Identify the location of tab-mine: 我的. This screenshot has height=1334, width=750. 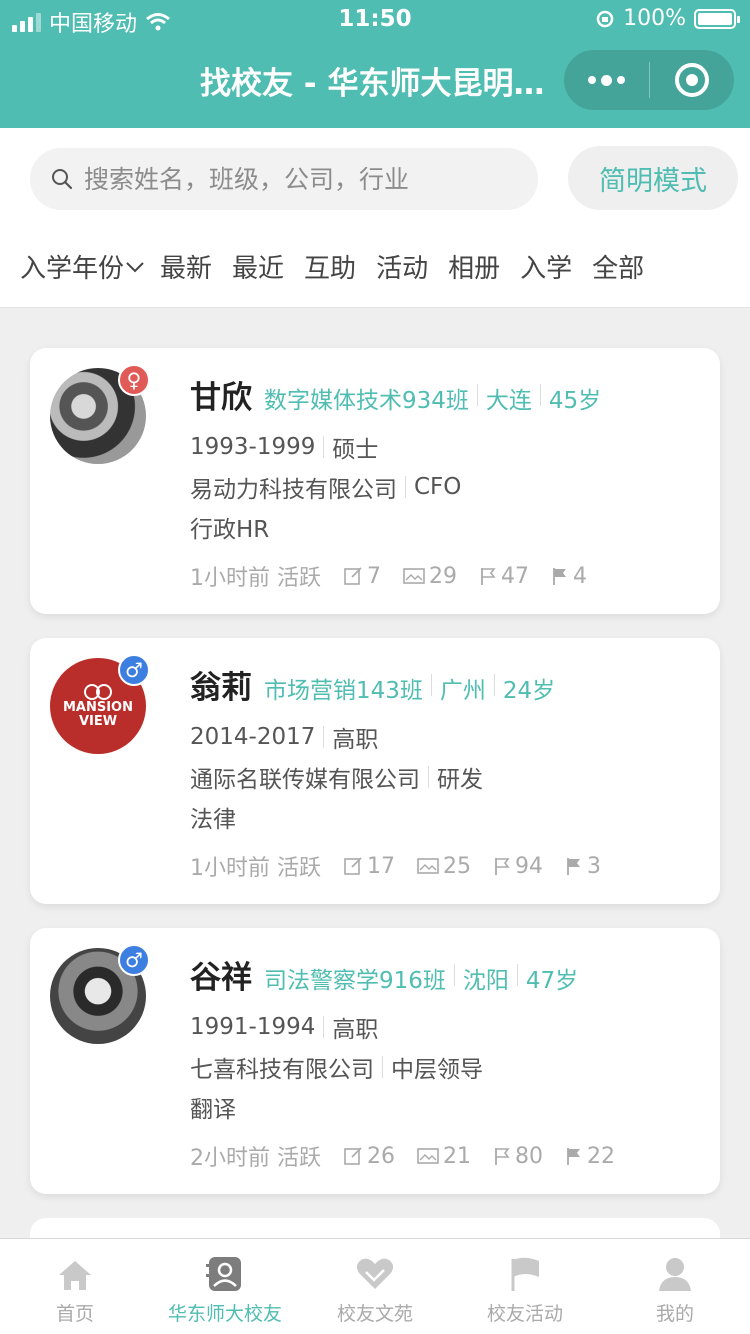
(675, 1286).